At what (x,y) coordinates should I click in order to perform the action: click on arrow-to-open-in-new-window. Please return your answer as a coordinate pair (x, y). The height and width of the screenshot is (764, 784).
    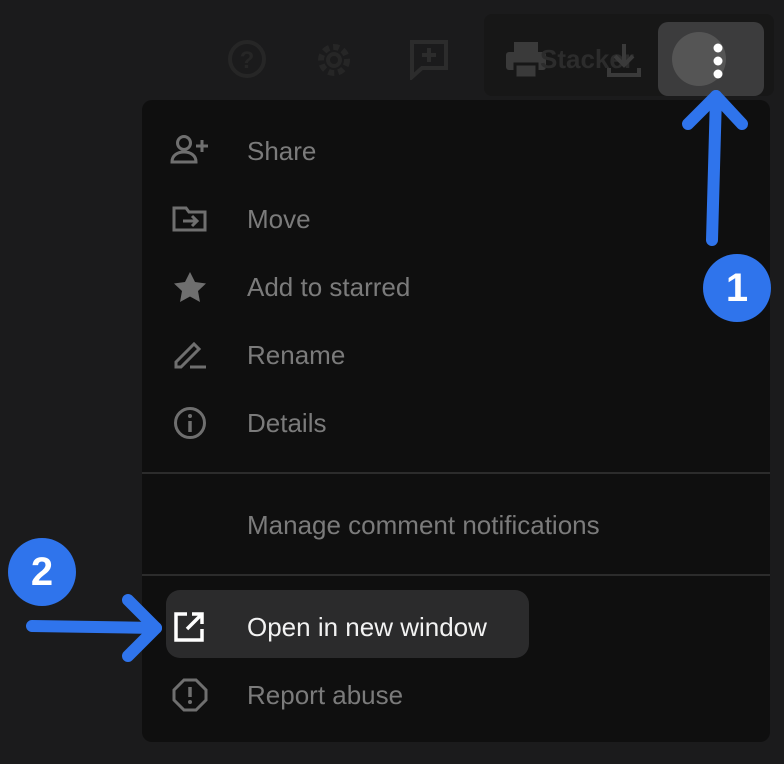
    Looking at the image, I should click on (94, 628).